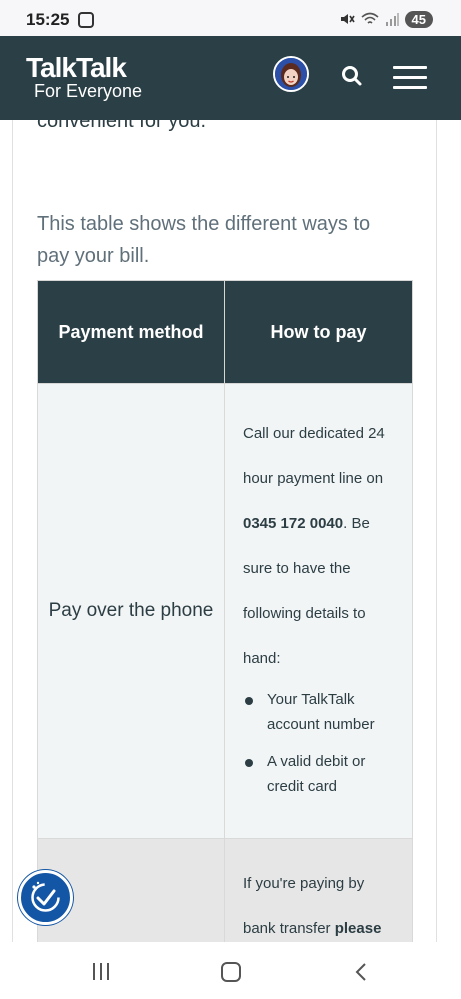  Describe the element at coordinates (358, 928) in the screenshot. I see `how-text-bold: please` at that location.